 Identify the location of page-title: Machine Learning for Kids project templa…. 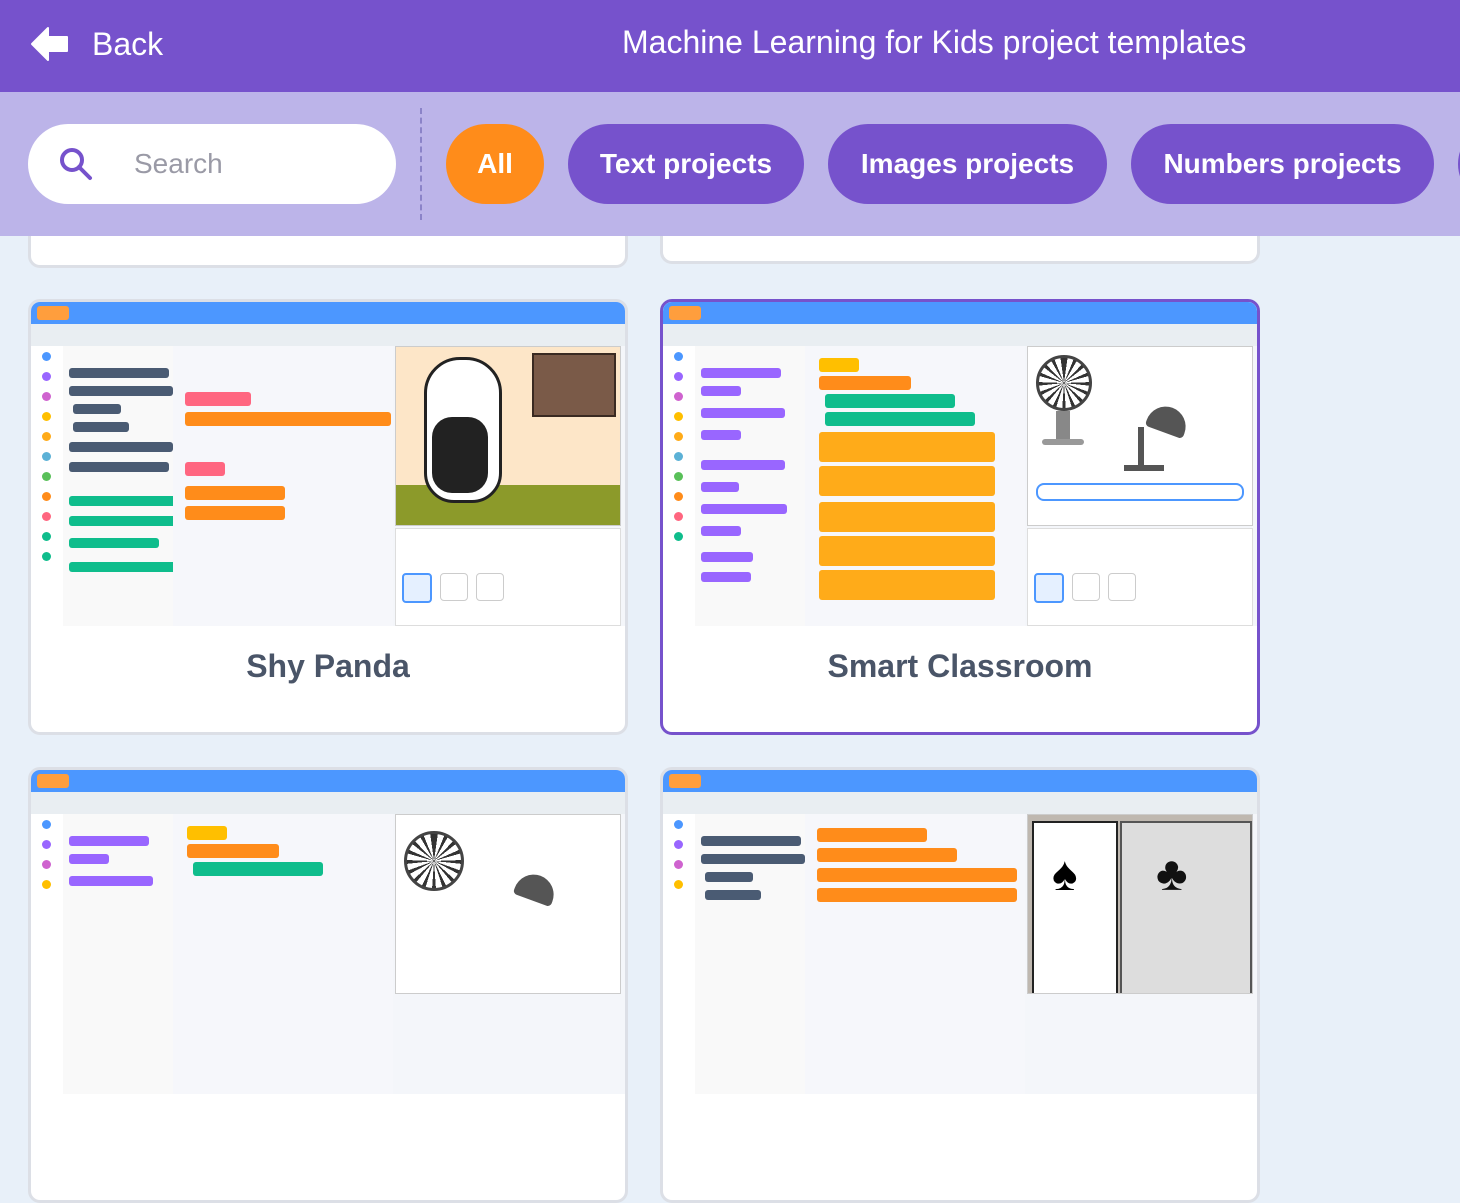
(934, 42).